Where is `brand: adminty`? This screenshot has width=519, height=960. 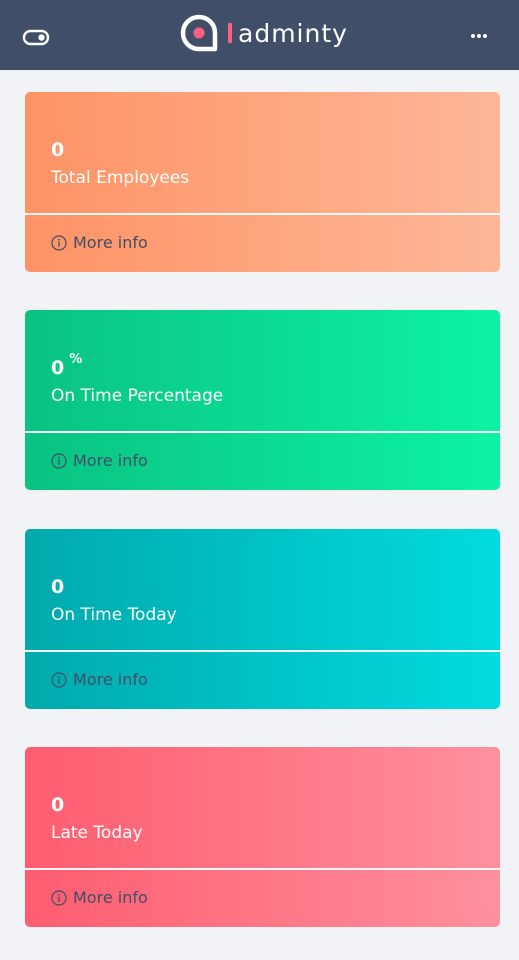
brand: adminty is located at coordinates (264, 33).